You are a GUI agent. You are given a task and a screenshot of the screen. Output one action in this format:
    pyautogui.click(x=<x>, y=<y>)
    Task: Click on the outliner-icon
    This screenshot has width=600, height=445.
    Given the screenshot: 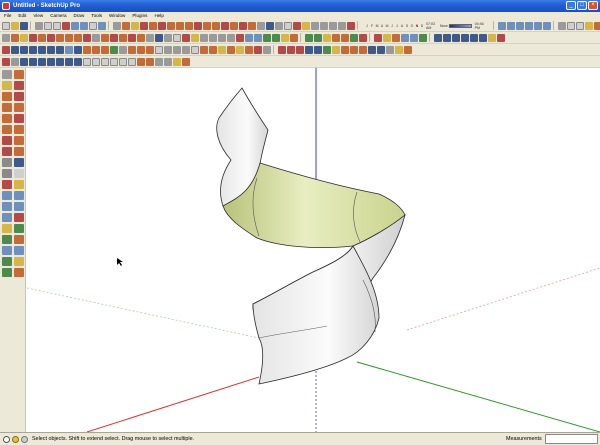 What is the action you would take?
    pyautogui.click(x=267, y=49)
    